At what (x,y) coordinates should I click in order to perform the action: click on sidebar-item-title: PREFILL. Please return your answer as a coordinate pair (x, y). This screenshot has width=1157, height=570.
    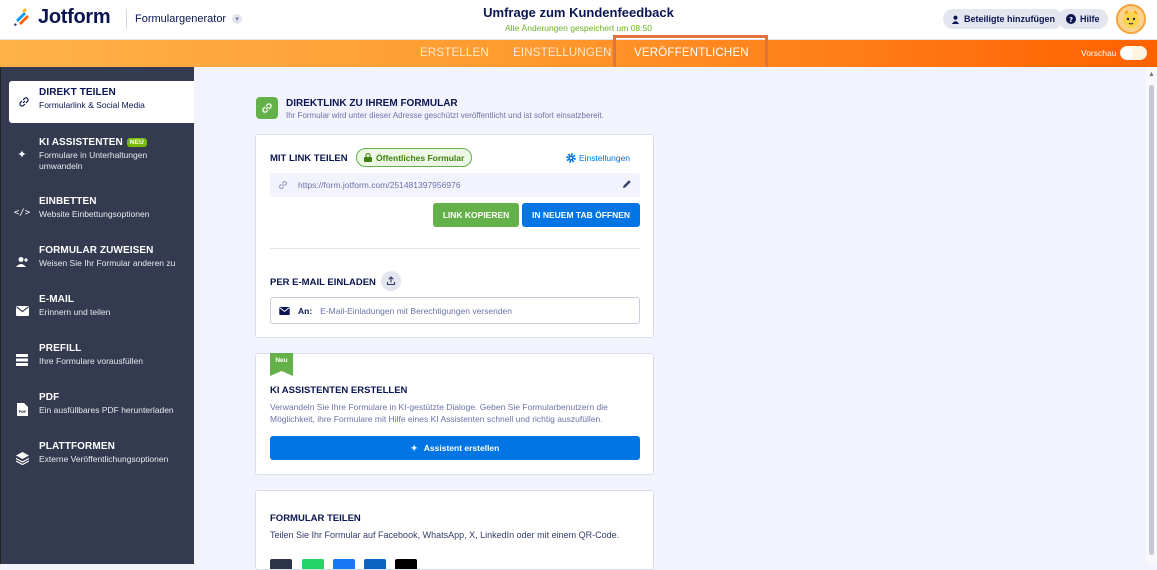
    Looking at the image, I should click on (60, 348).